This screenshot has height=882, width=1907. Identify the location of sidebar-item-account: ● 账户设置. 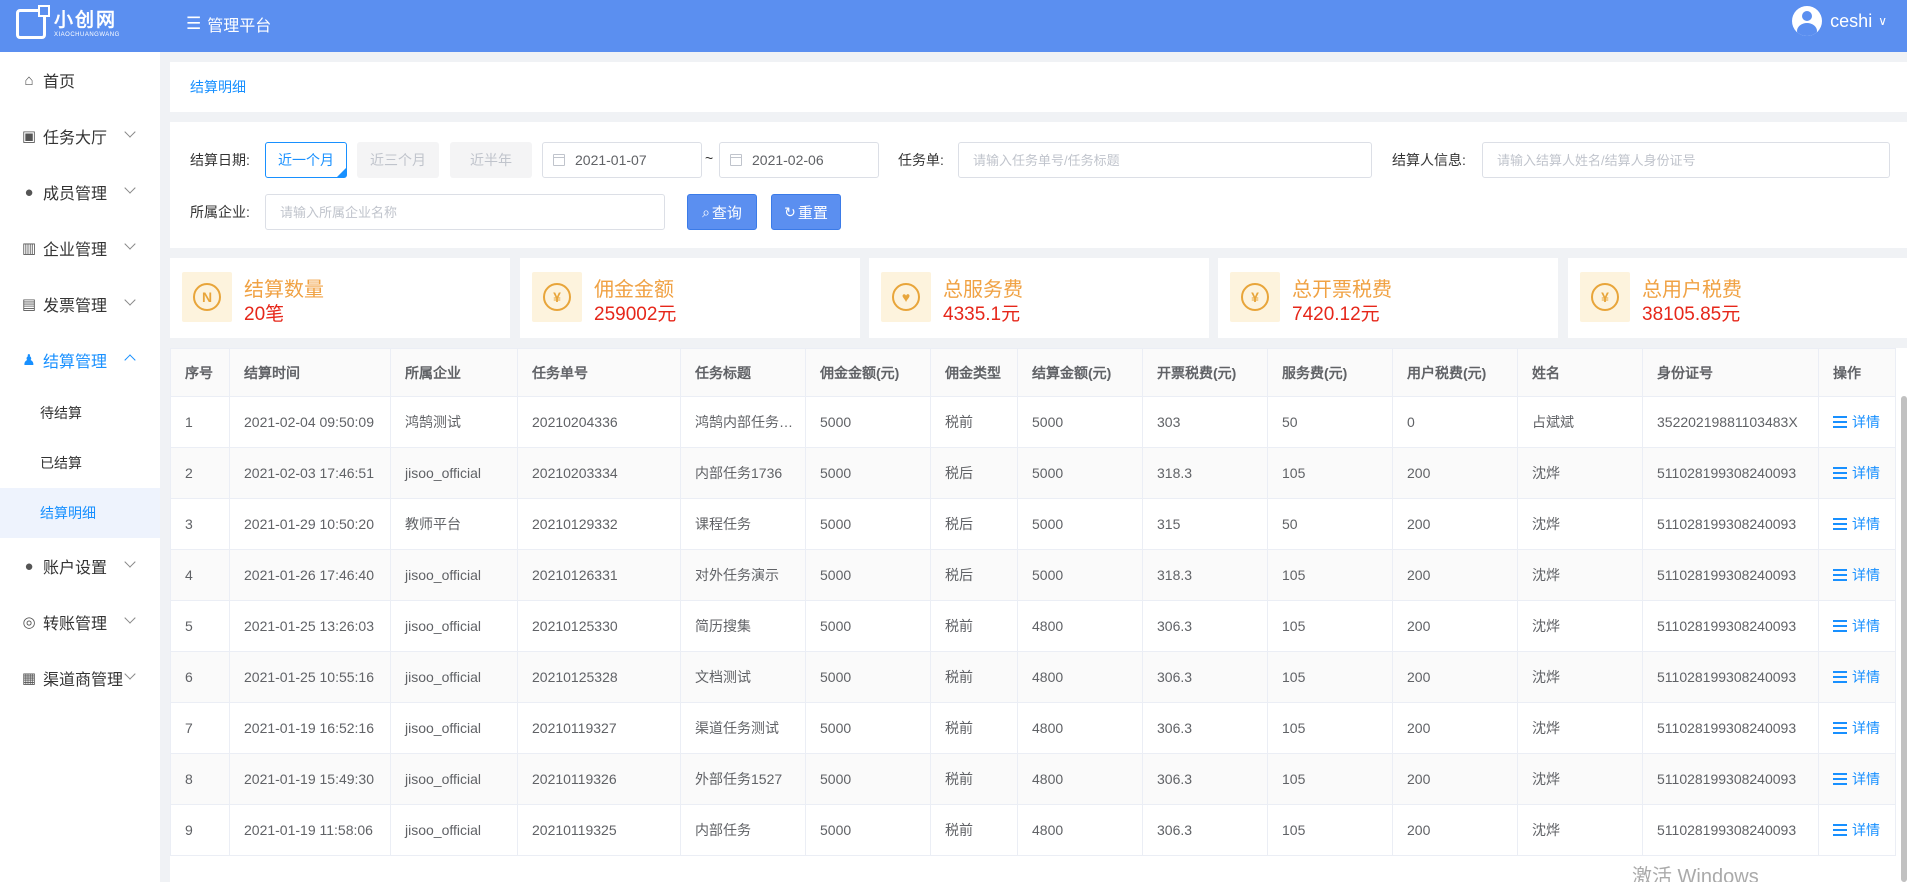
(80, 566).